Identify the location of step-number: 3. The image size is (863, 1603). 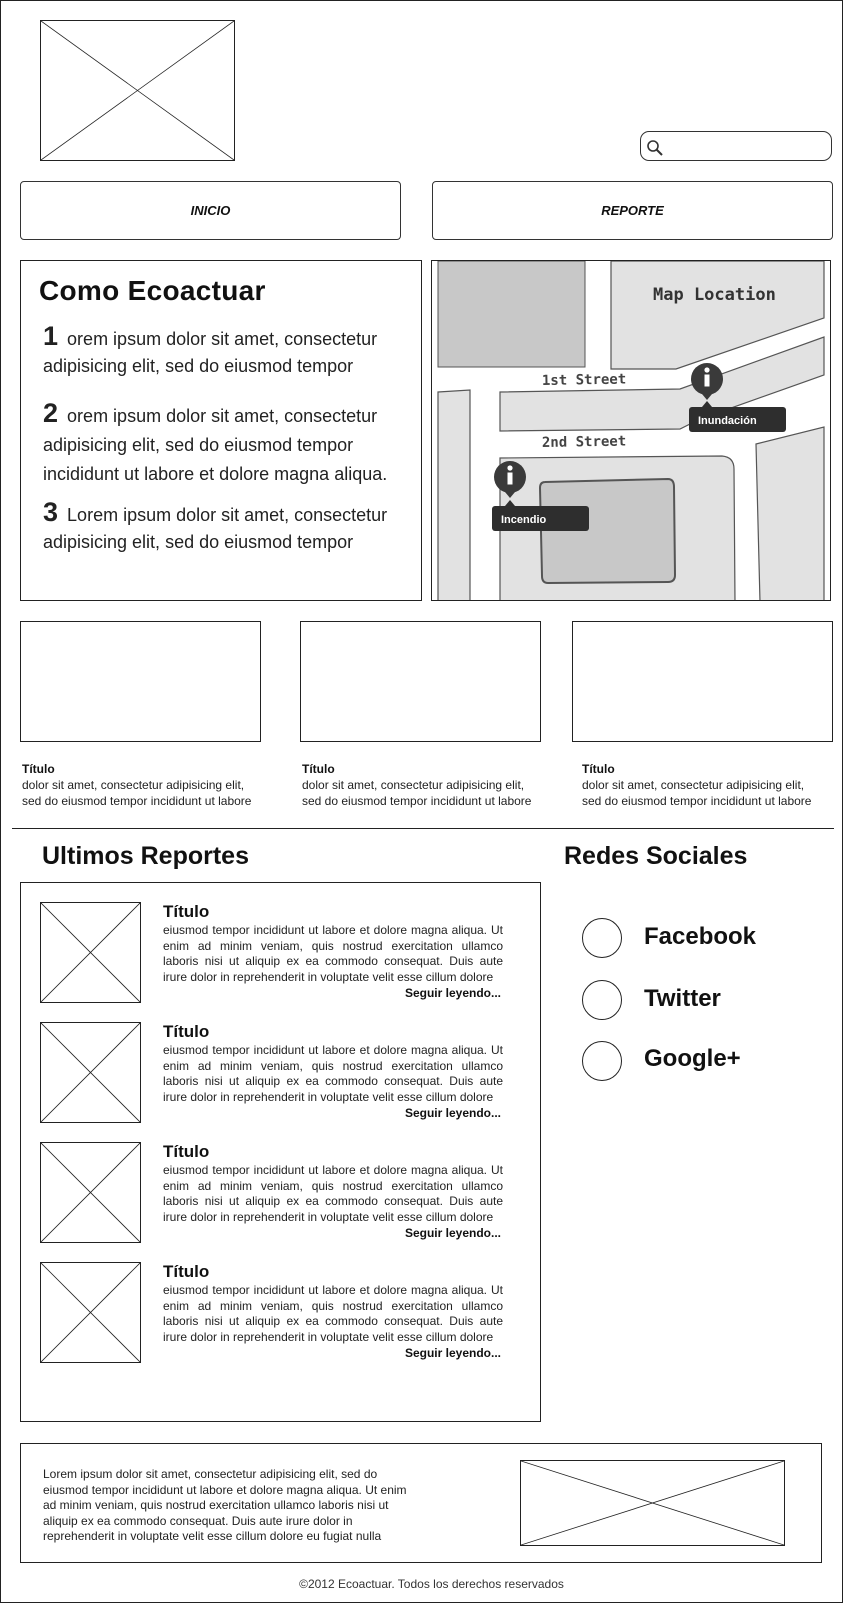
(51, 512).